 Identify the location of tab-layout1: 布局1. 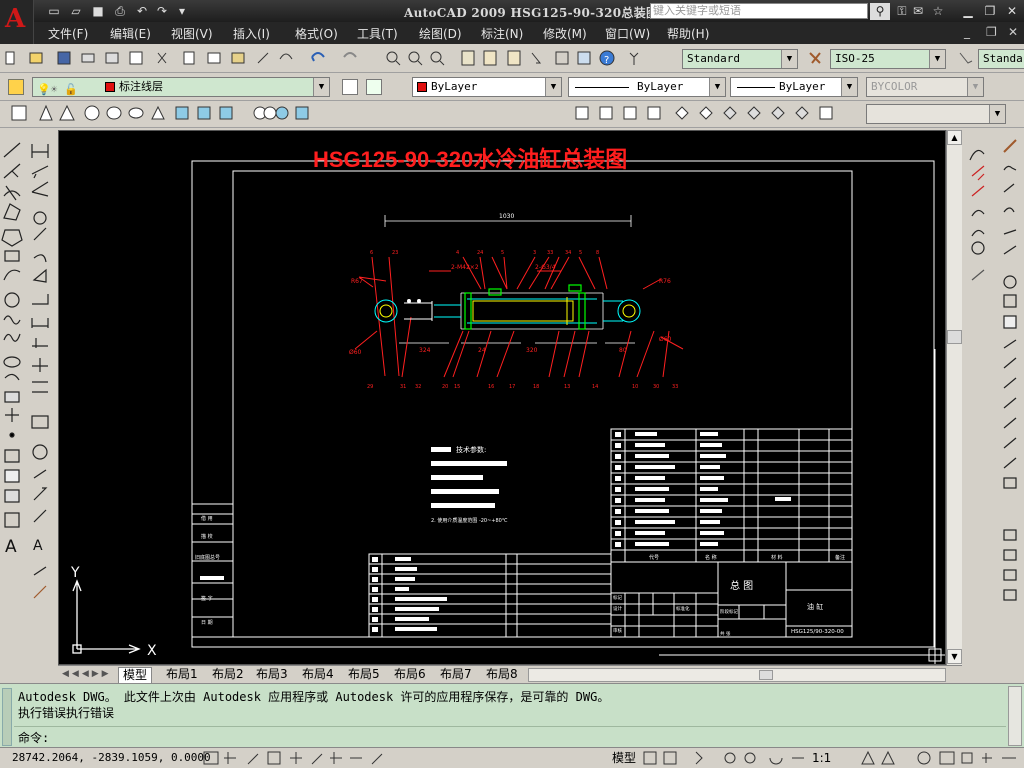
(182, 675).